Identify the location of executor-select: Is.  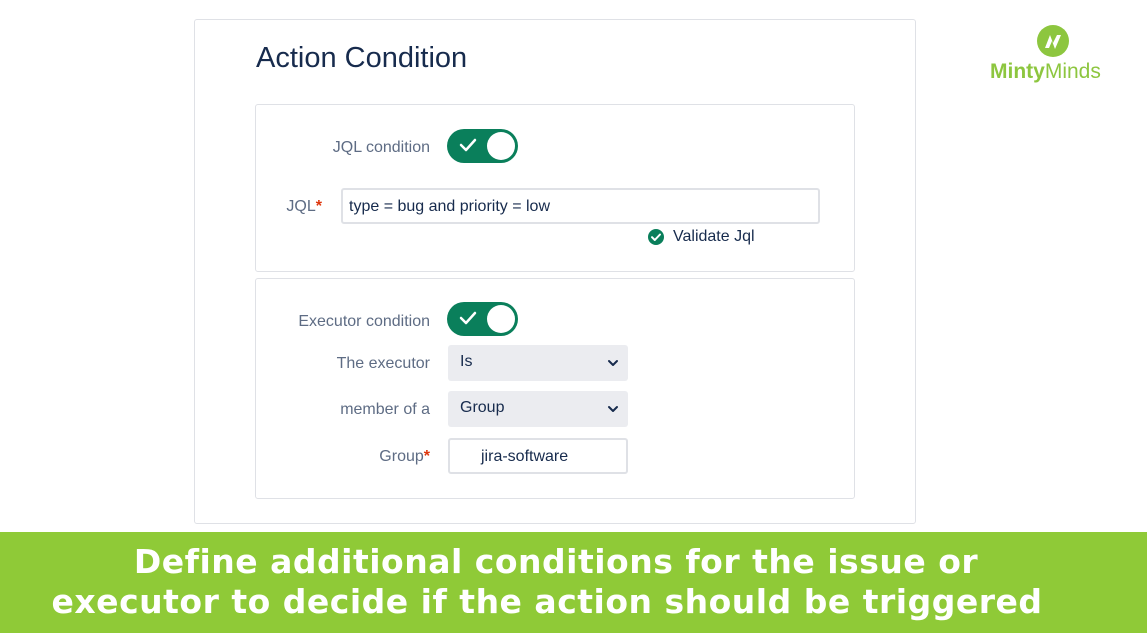
(538, 363).